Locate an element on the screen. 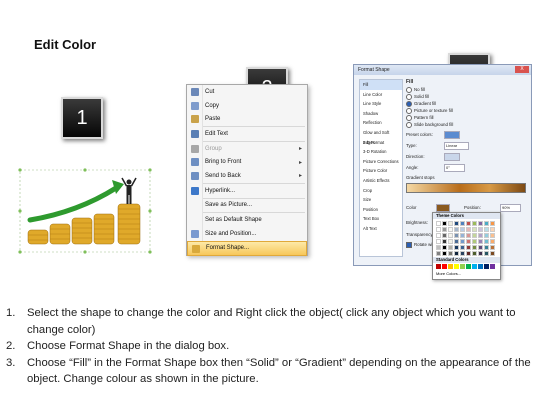 The image size is (560, 420). menu-item-paste: Paste is located at coordinates (247, 119).